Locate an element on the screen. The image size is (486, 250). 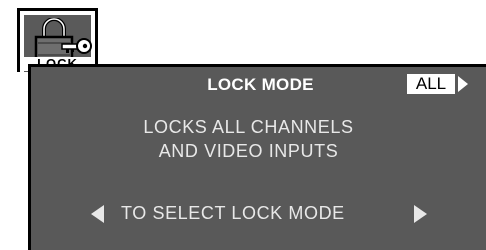
lock-menu-tab: LOCK is located at coordinates (57, 40).